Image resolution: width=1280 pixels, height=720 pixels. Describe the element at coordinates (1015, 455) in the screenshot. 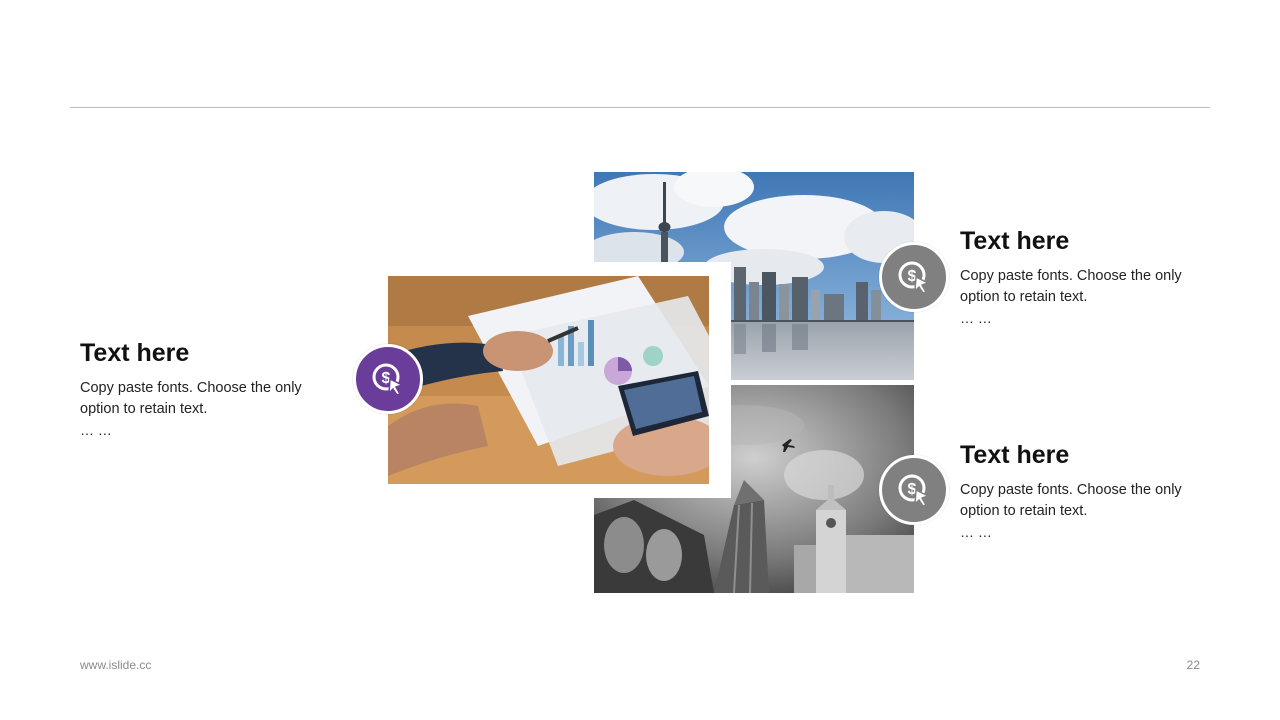

I see `right-bottom-heading: Text here` at that location.